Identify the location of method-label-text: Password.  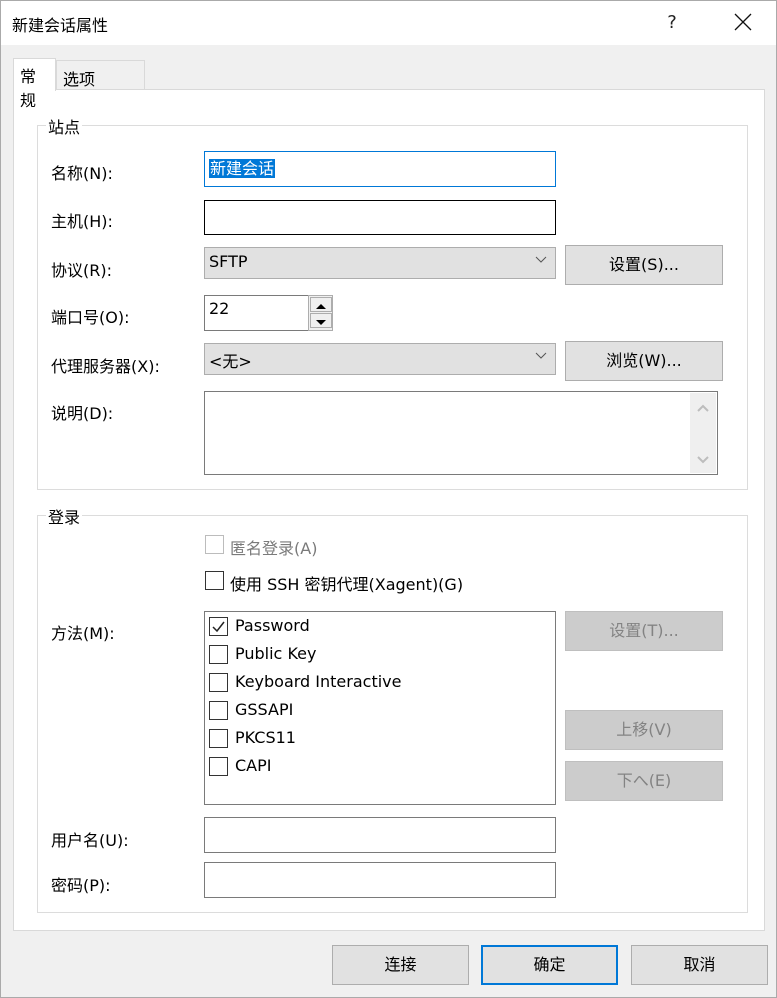
(272, 625).